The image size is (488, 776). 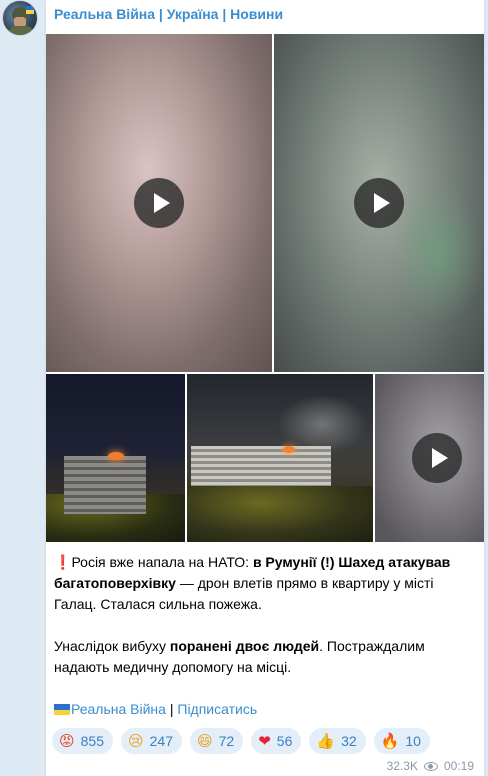 I want to click on reaction-fire: 🔥 10, so click(x=401, y=741).